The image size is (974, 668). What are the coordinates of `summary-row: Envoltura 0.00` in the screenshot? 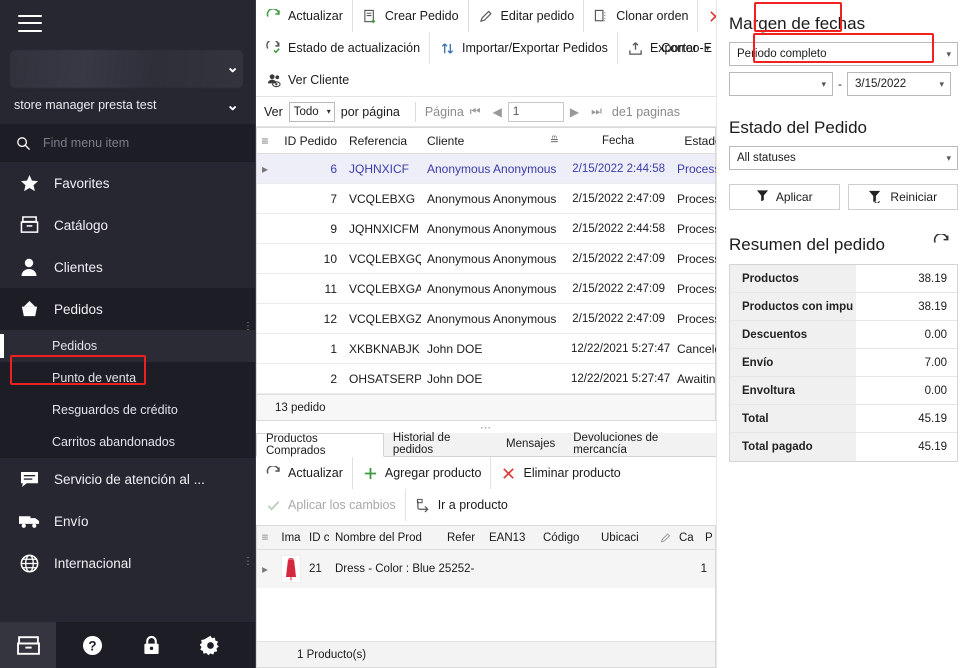 It's located at (843, 391).